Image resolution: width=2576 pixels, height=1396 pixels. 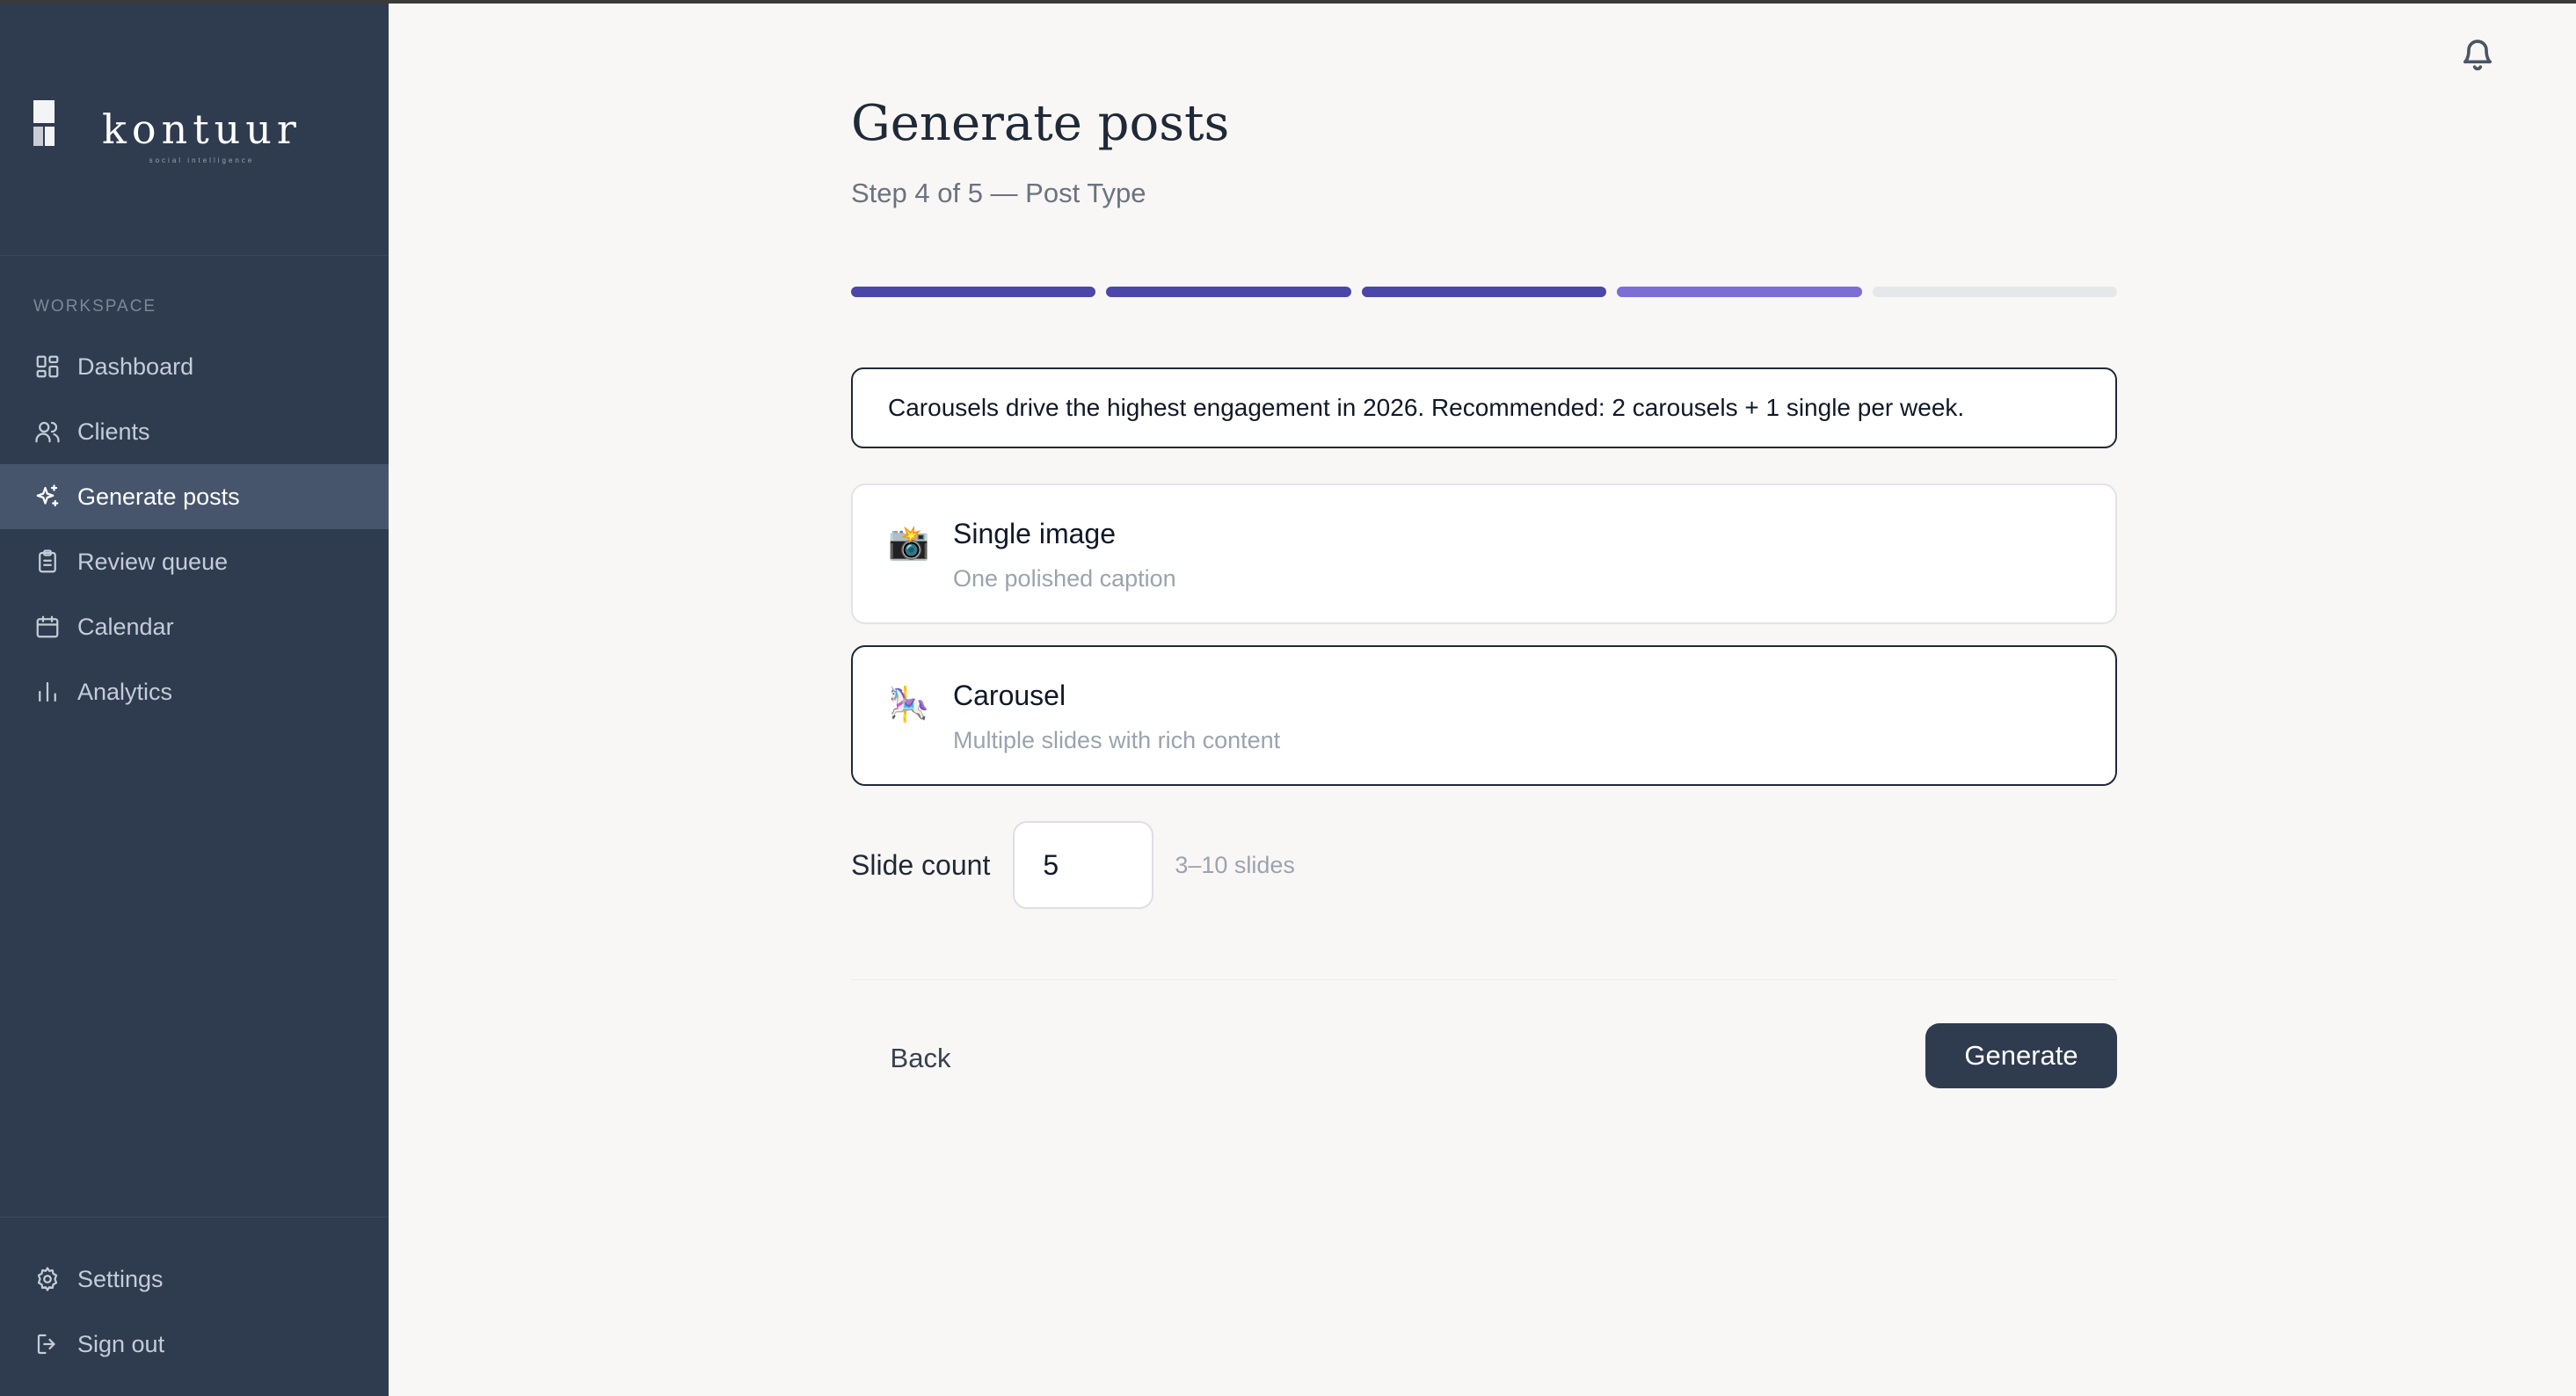 I want to click on sidebar-item-clients: Clients, so click(x=194, y=431).